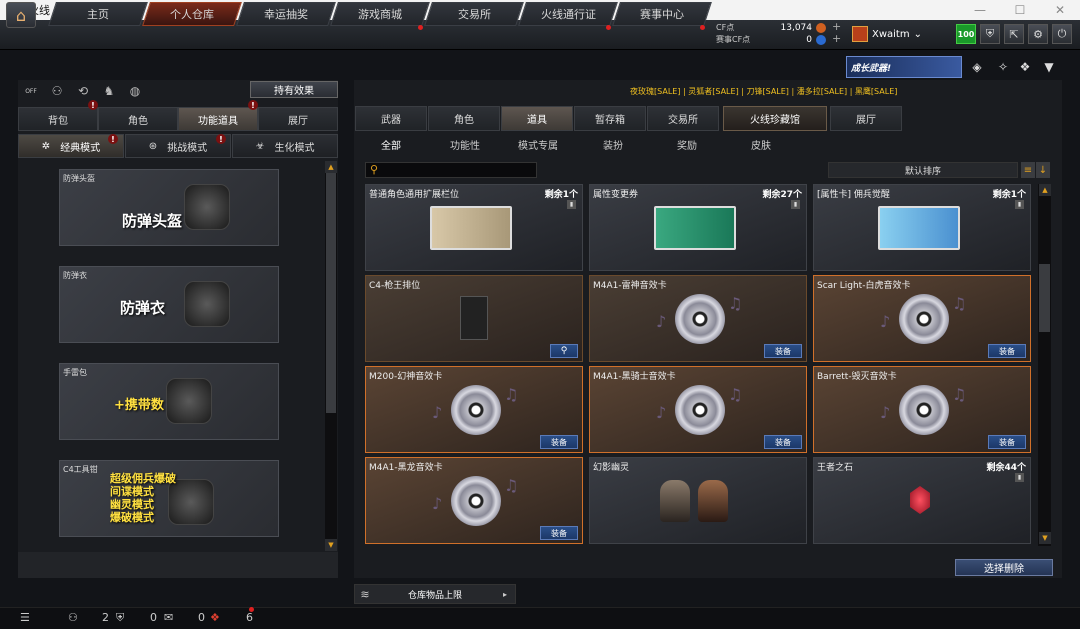  Describe the element at coordinates (168, 617) in the screenshot. I see `chat-icon: ✉` at that location.